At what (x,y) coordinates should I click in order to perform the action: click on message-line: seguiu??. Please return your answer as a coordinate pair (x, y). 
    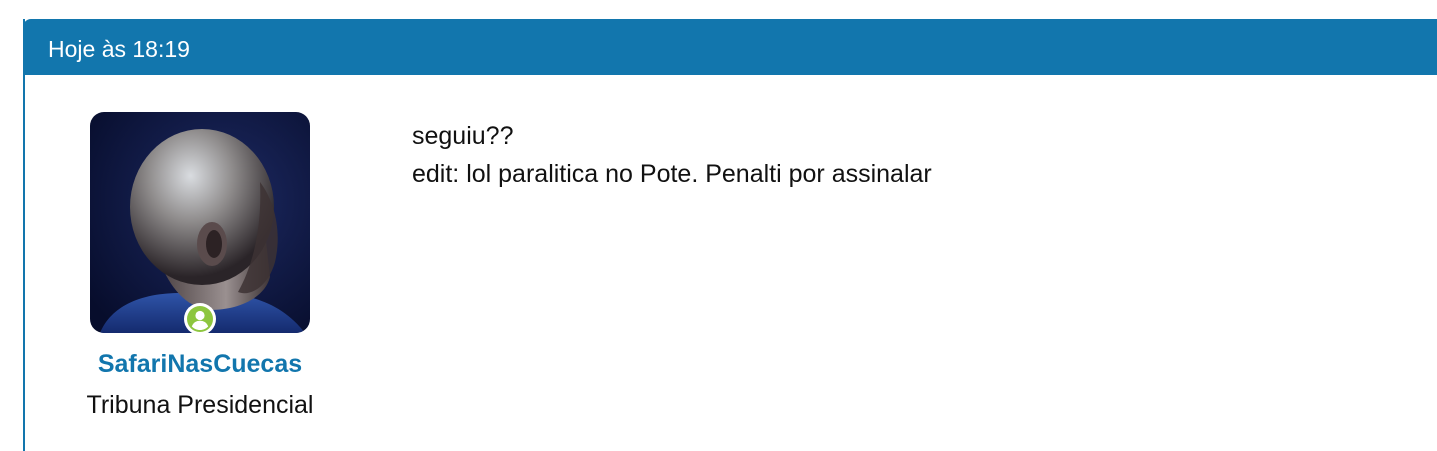
    Looking at the image, I should click on (463, 136).